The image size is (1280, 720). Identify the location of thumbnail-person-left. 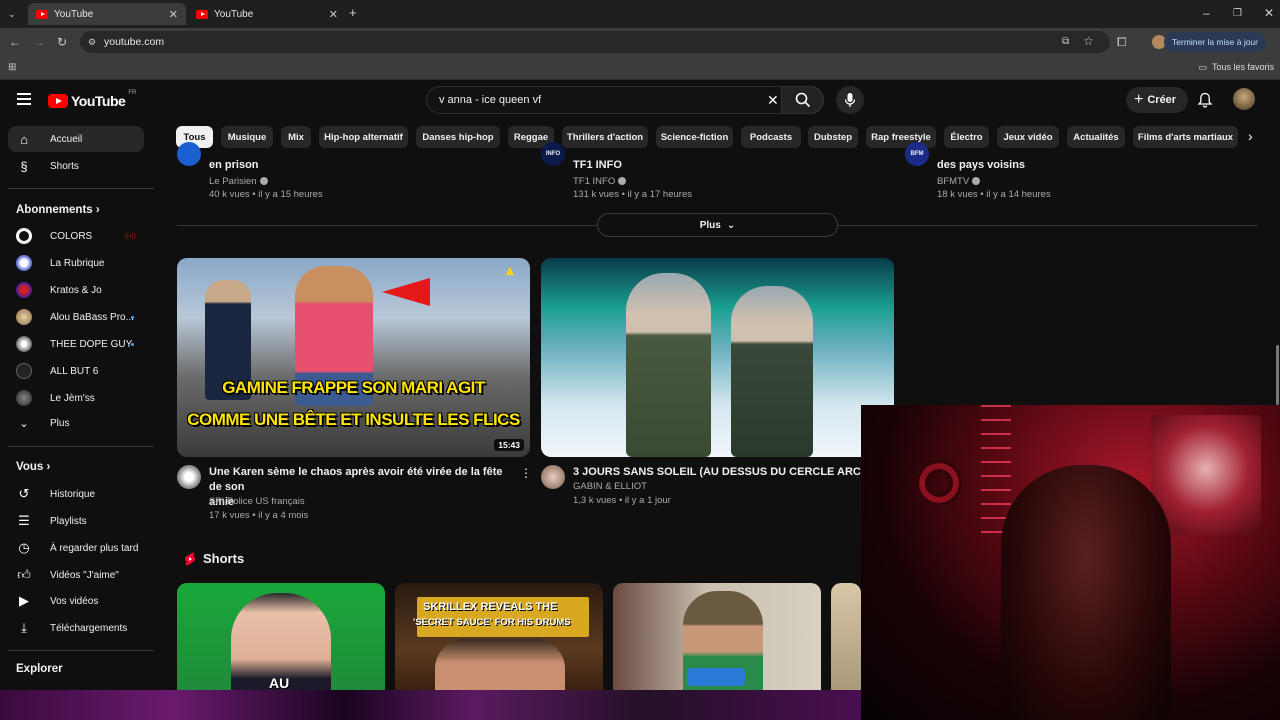
(668, 365).